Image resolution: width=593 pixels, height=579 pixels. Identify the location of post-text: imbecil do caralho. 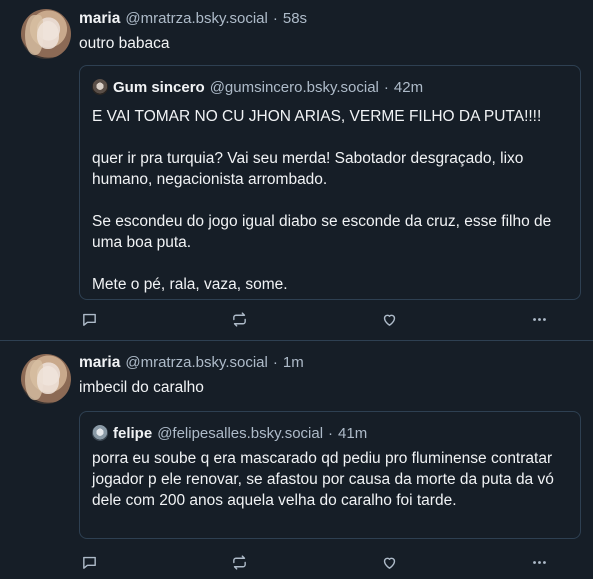
(141, 387).